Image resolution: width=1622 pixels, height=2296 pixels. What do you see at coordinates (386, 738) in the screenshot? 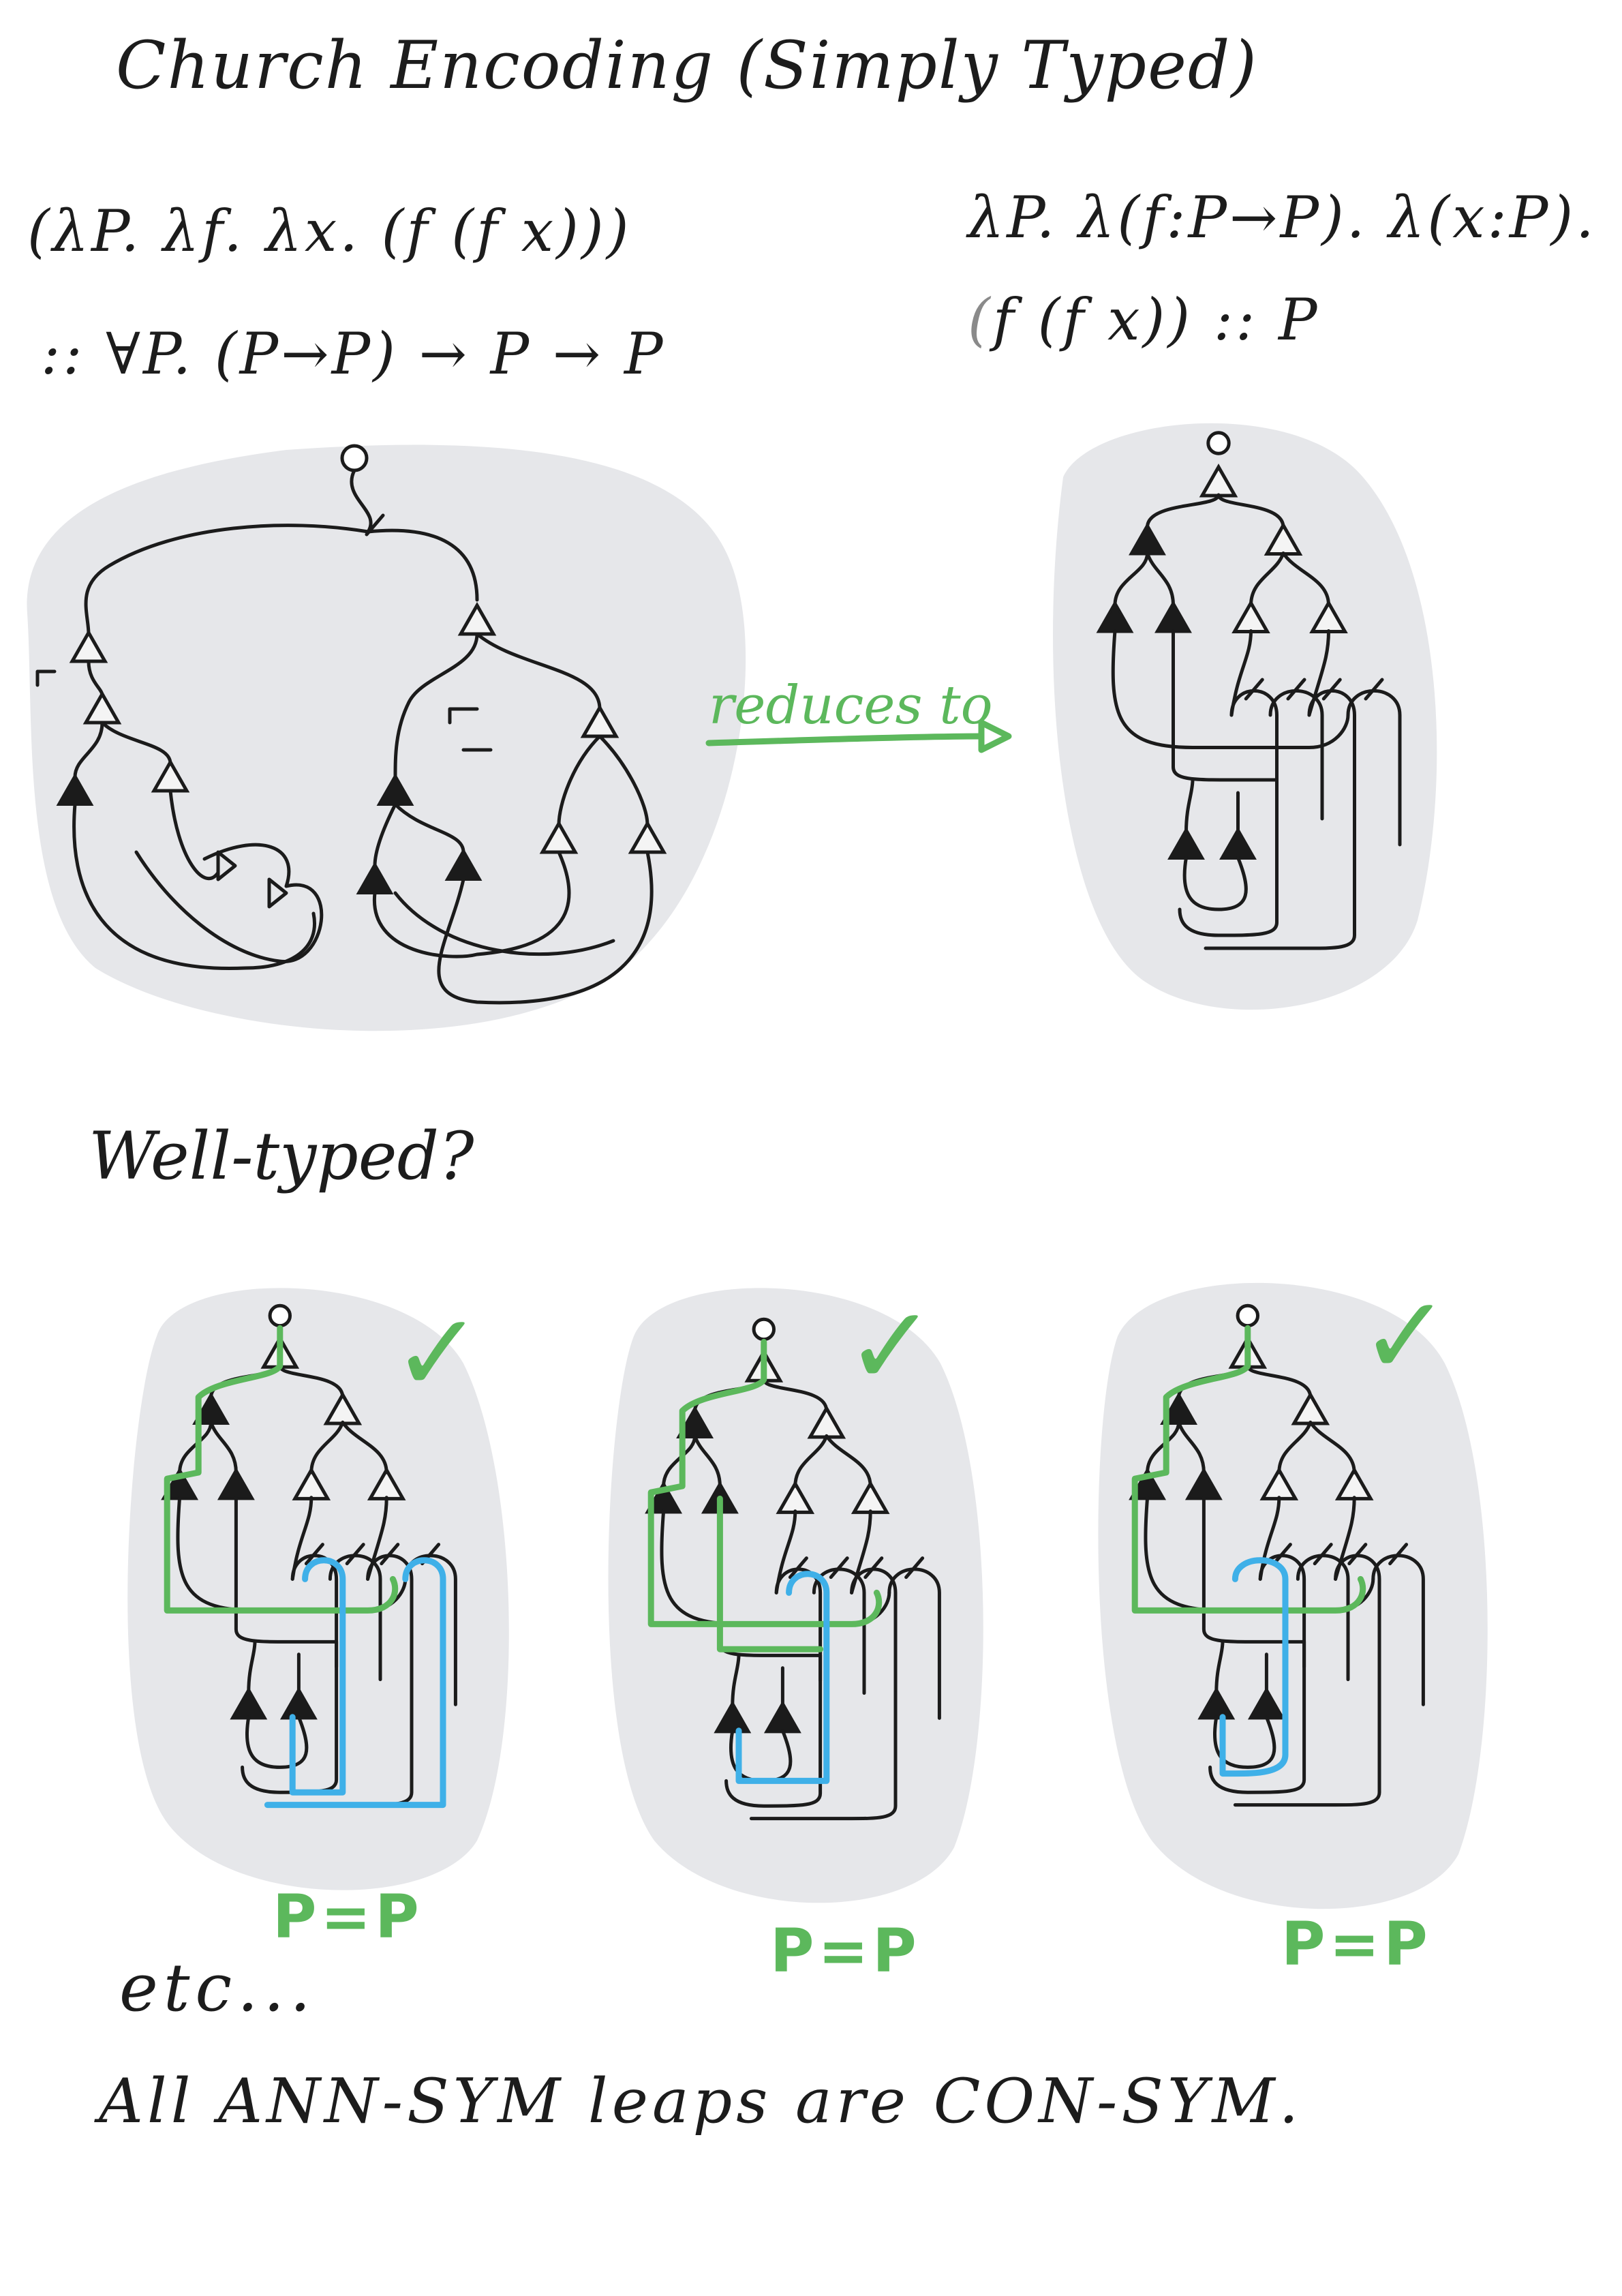
I see `untyped-net-blob` at bounding box center [386, 738].